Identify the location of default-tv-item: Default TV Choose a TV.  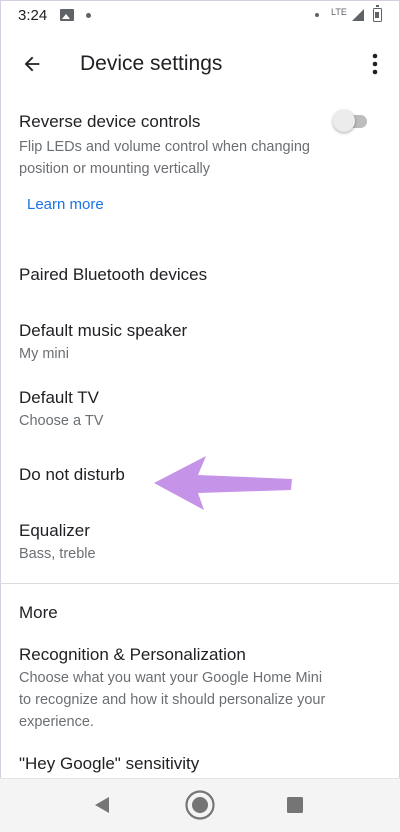
(200, 408).